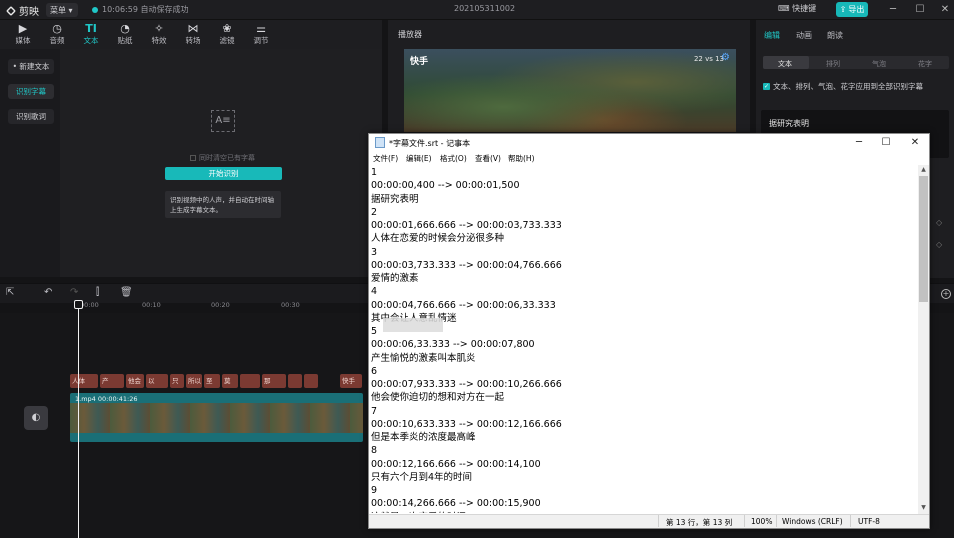 The height and width of the screenshot is (538, 954). I want to click on select-tool-icon: ⇱, so click(10, 292).